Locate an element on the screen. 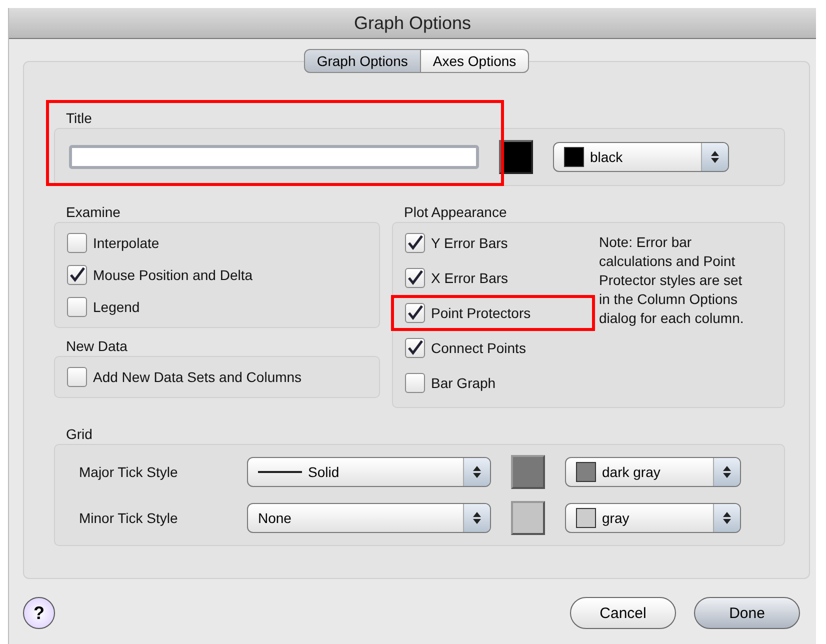 The width and height of the screenshot is (826, 644). help-button: ? is located at coordinates (39, 613).